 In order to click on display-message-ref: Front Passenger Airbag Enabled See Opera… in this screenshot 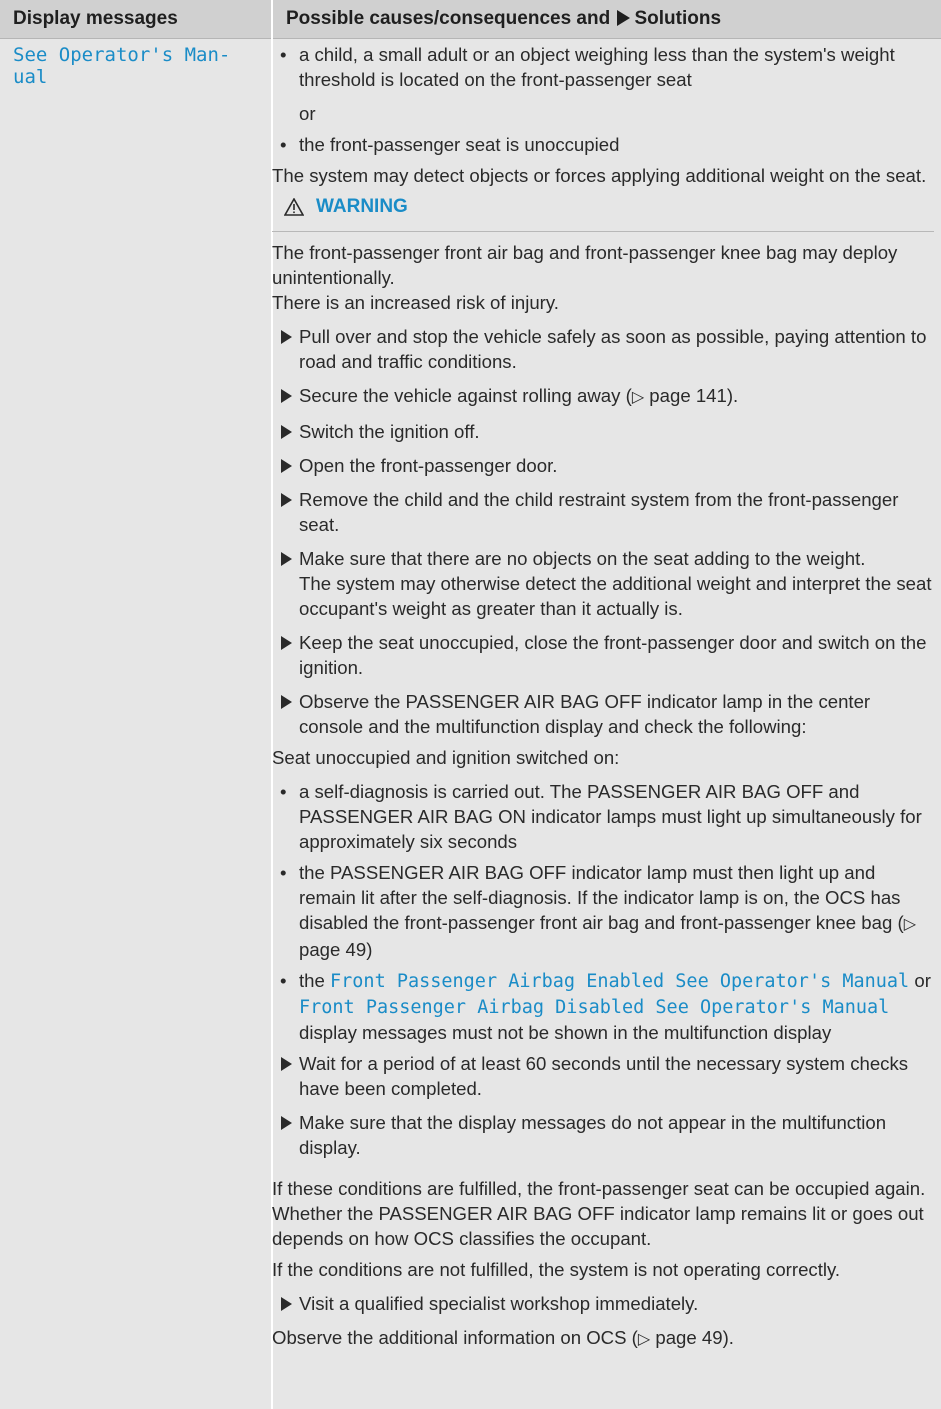, I will do `click(620, 981)`.